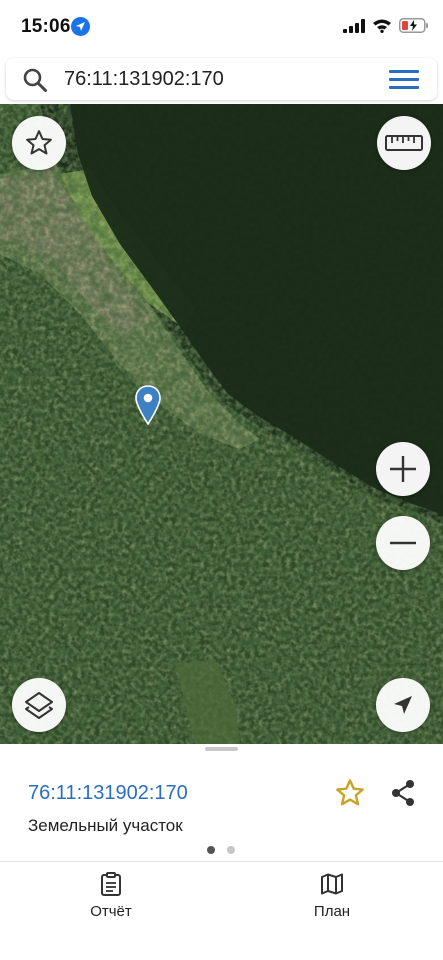 The image size is (443, 960). What do you see at coordinates (221, 749) in the screenshot?
I see `sheet-drag-handle` at bounding box center [221, 749].